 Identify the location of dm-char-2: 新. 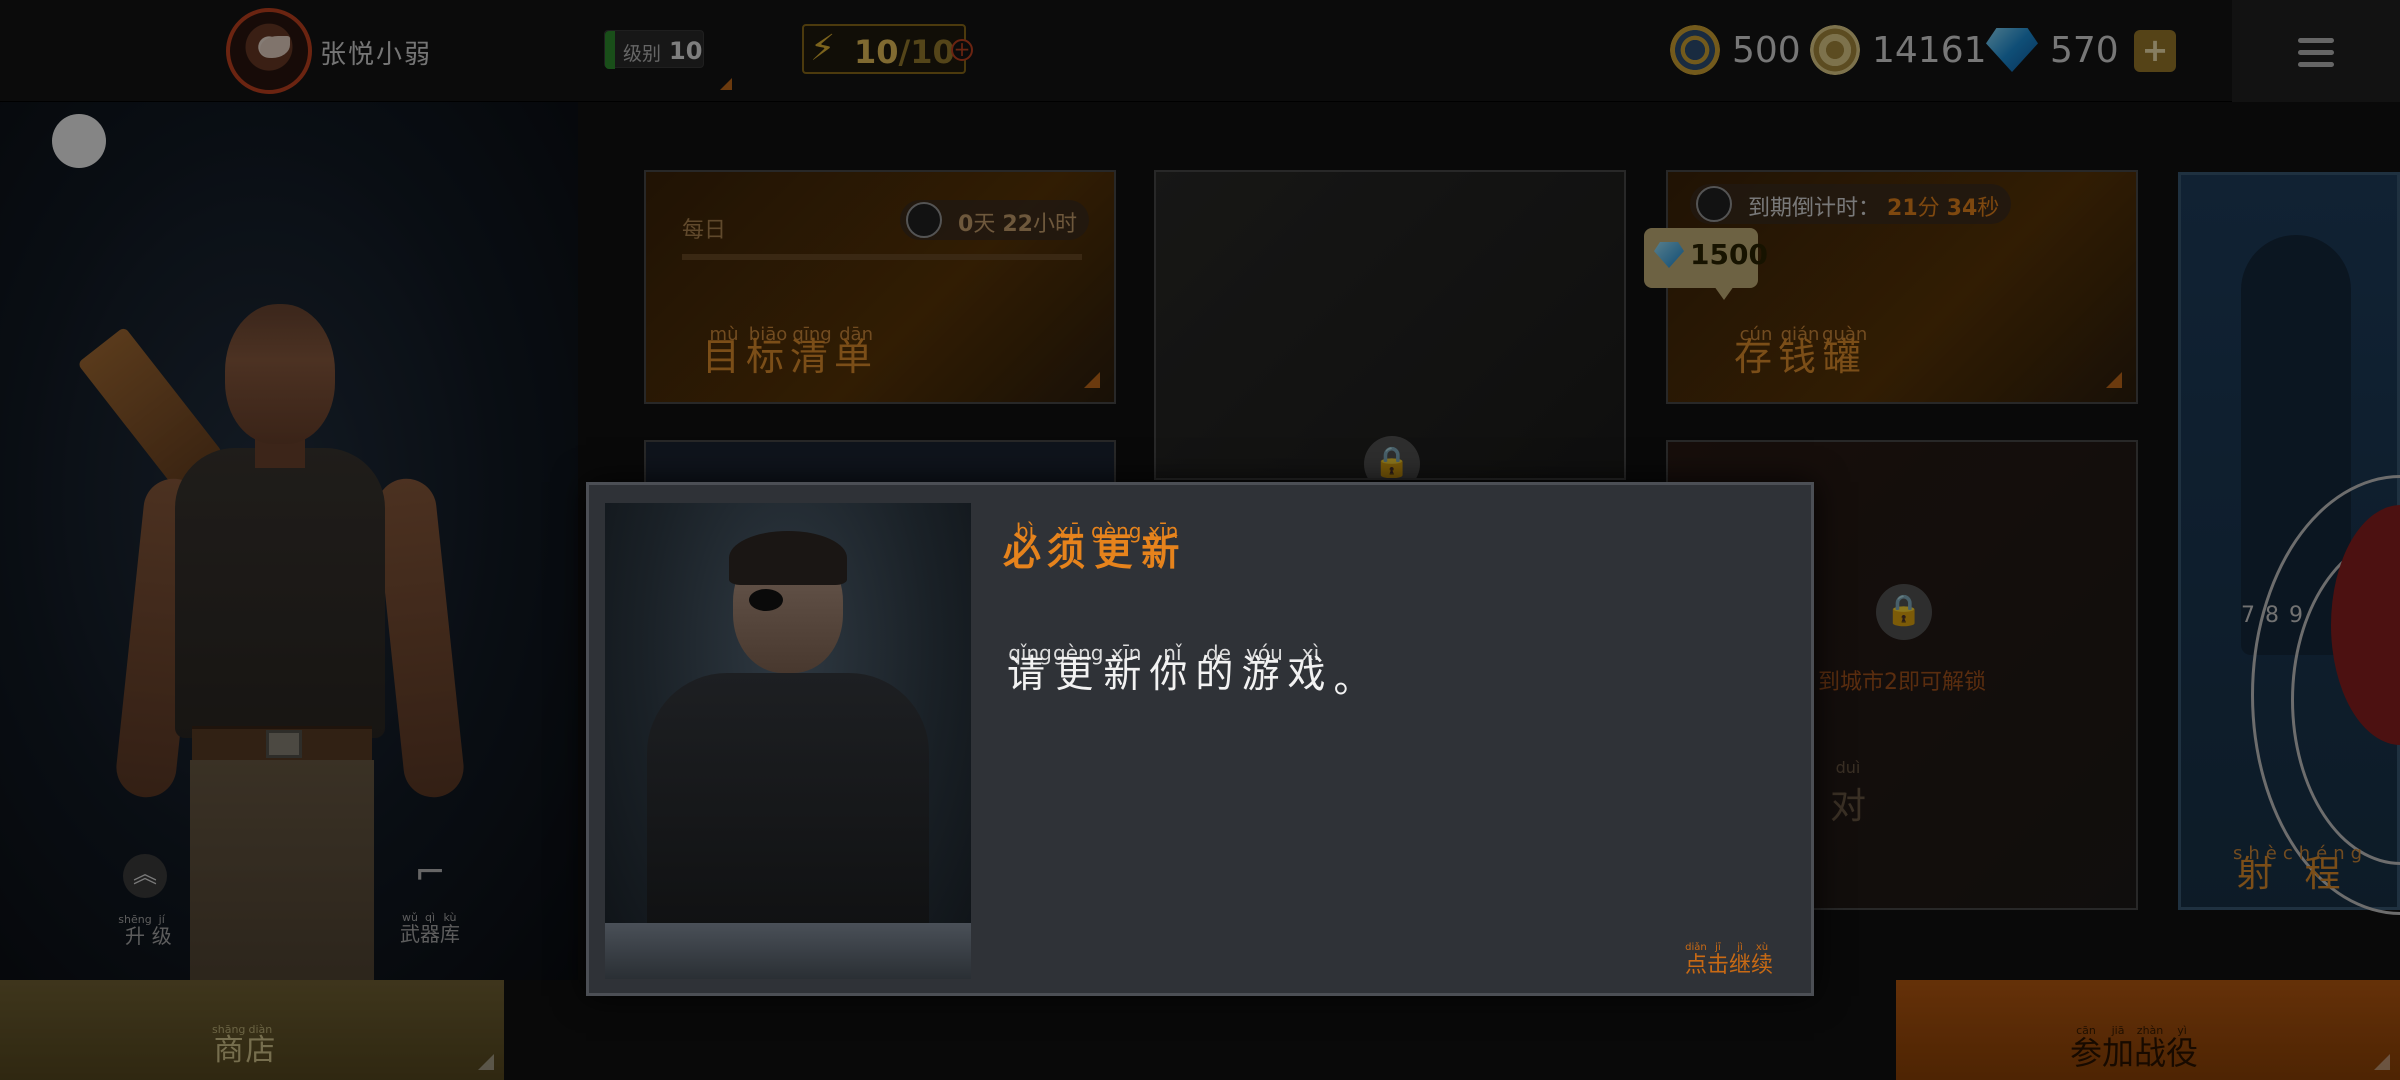
(1126, 674).